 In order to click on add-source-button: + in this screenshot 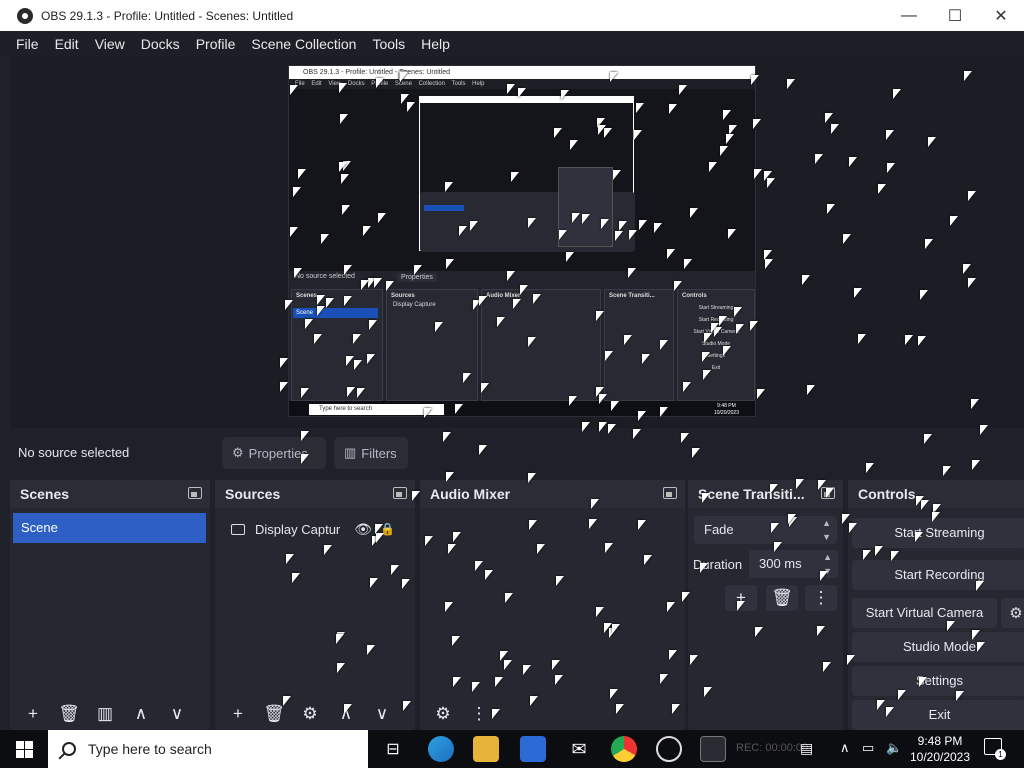, I will do `click(238, 714)`.